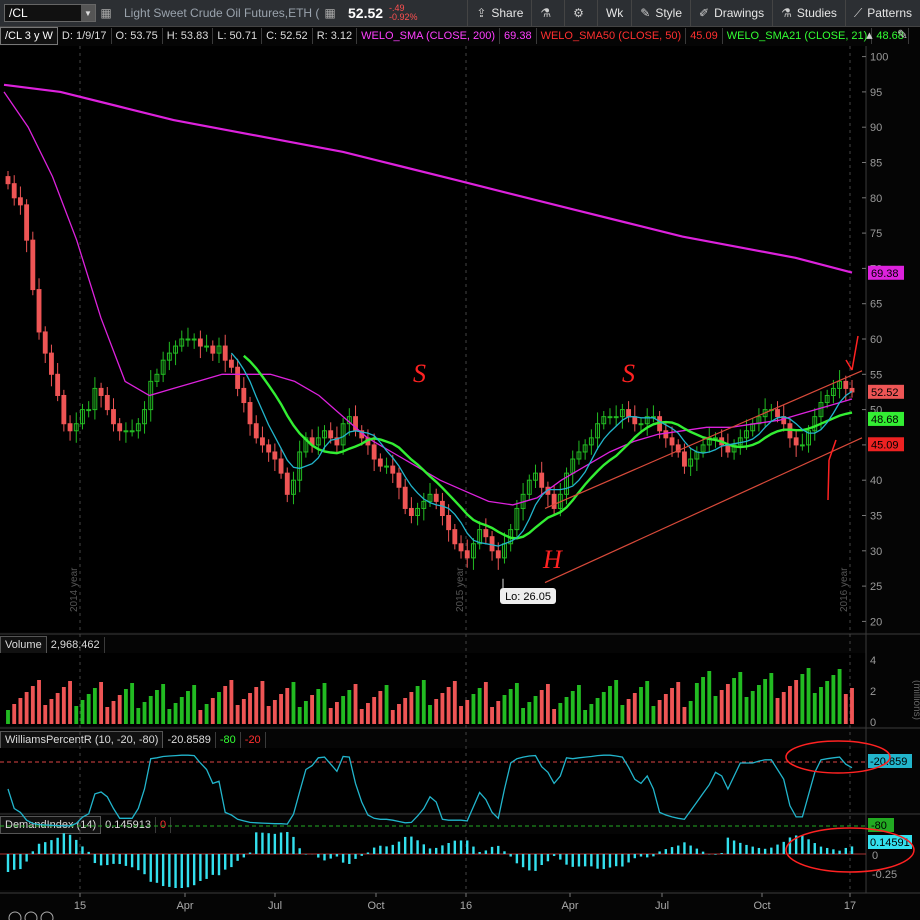 This screenshot has width=920, height=920. Describe the element at coordinates (547, 13) in the screenshot. I see `flask-button: ⚗` at that location.